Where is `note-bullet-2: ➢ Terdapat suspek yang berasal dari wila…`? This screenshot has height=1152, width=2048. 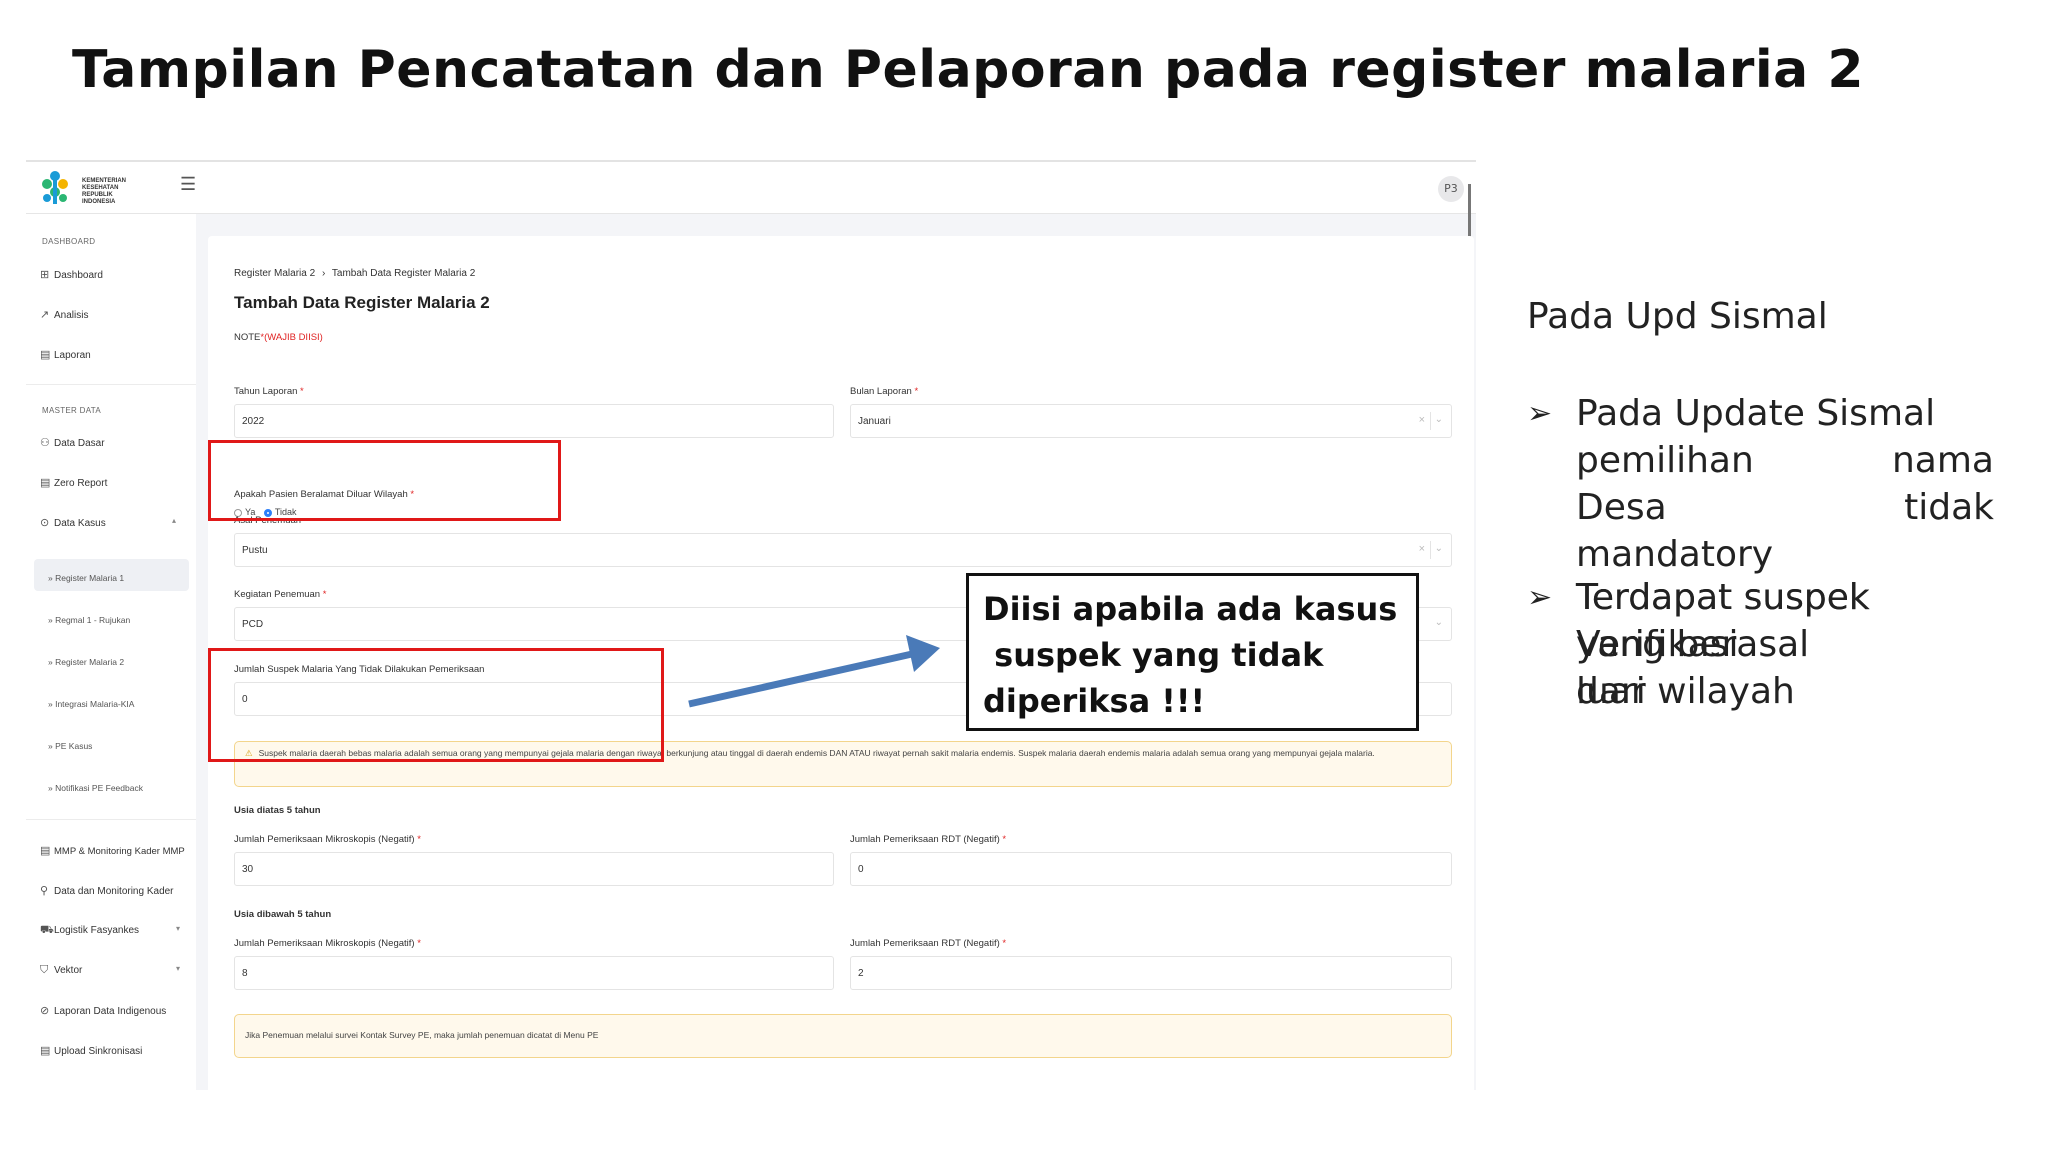
note-bullet-2: ➢ Terdapat suspek yang berasal dari wila… is located at coordinates (1747, 646).